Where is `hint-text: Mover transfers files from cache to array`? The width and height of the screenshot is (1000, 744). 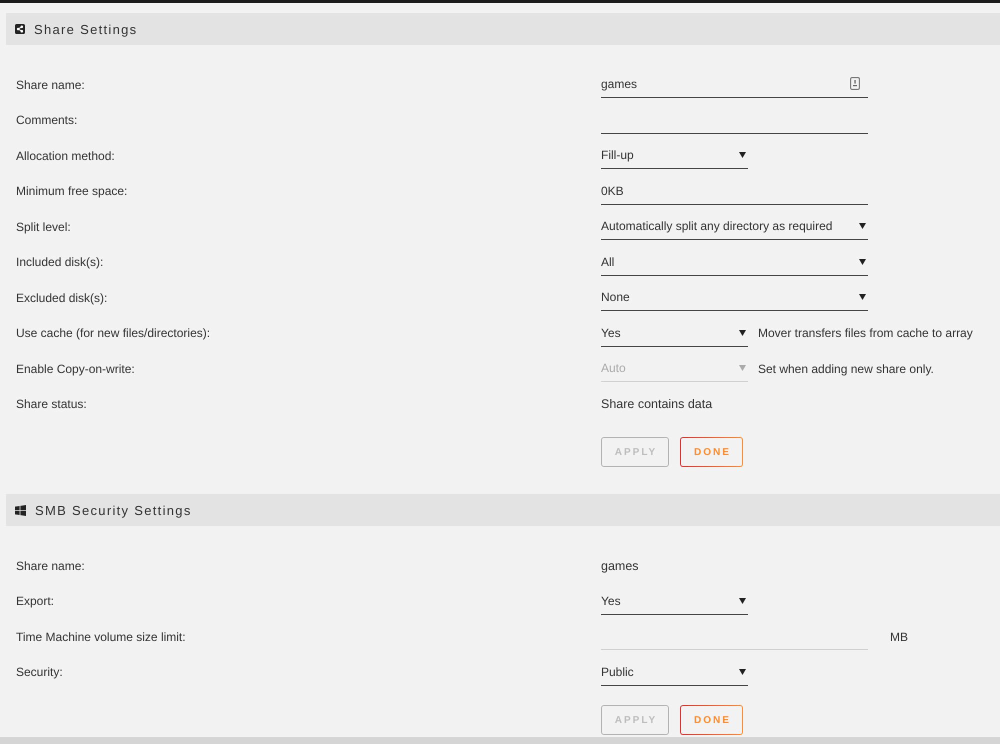
hint-text: Mover transfers files from cache to array is located at coordinates (865, 333).